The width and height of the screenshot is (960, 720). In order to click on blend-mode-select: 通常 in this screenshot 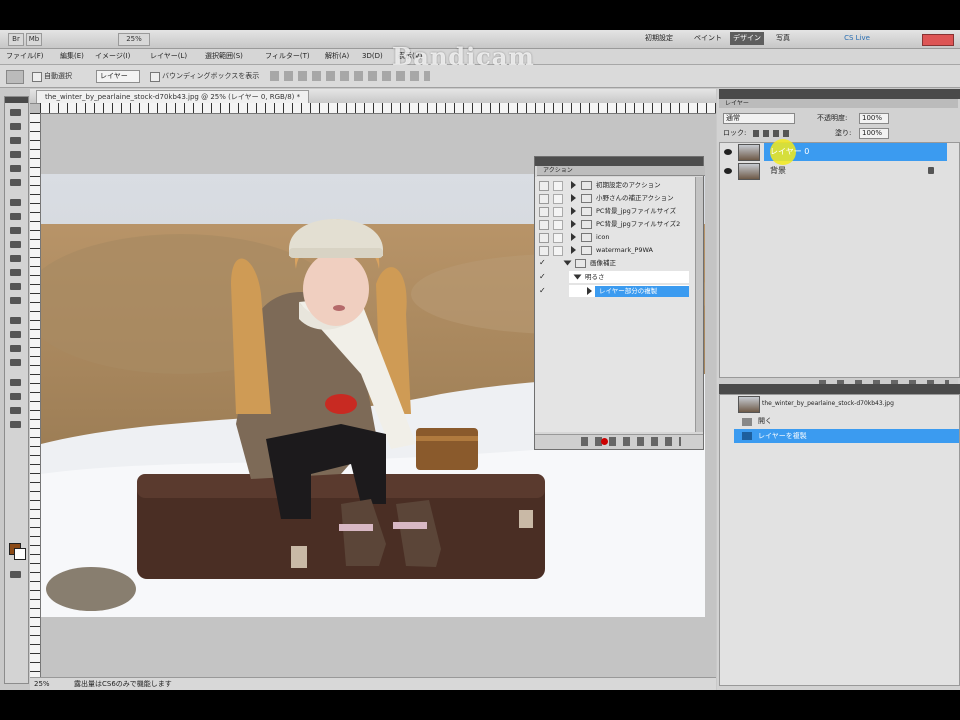, I will do `click(759, 118)`.